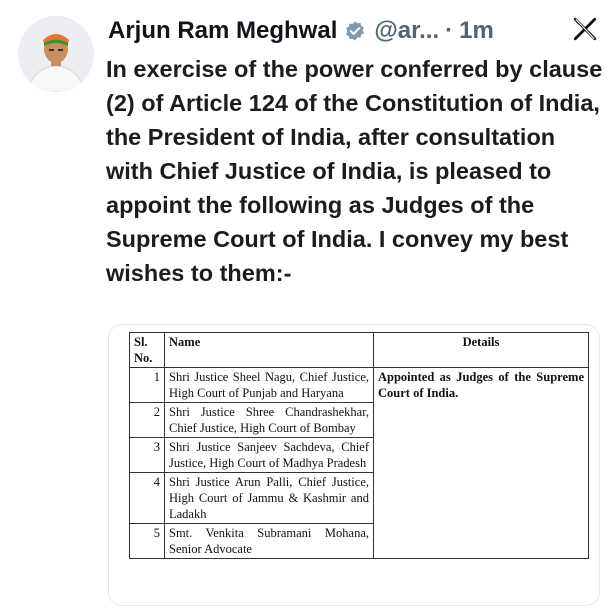  What do you see at coordinates (585, 29) in the screenshot?
I see `x-logo-icon` at bounding box center [585, 29].